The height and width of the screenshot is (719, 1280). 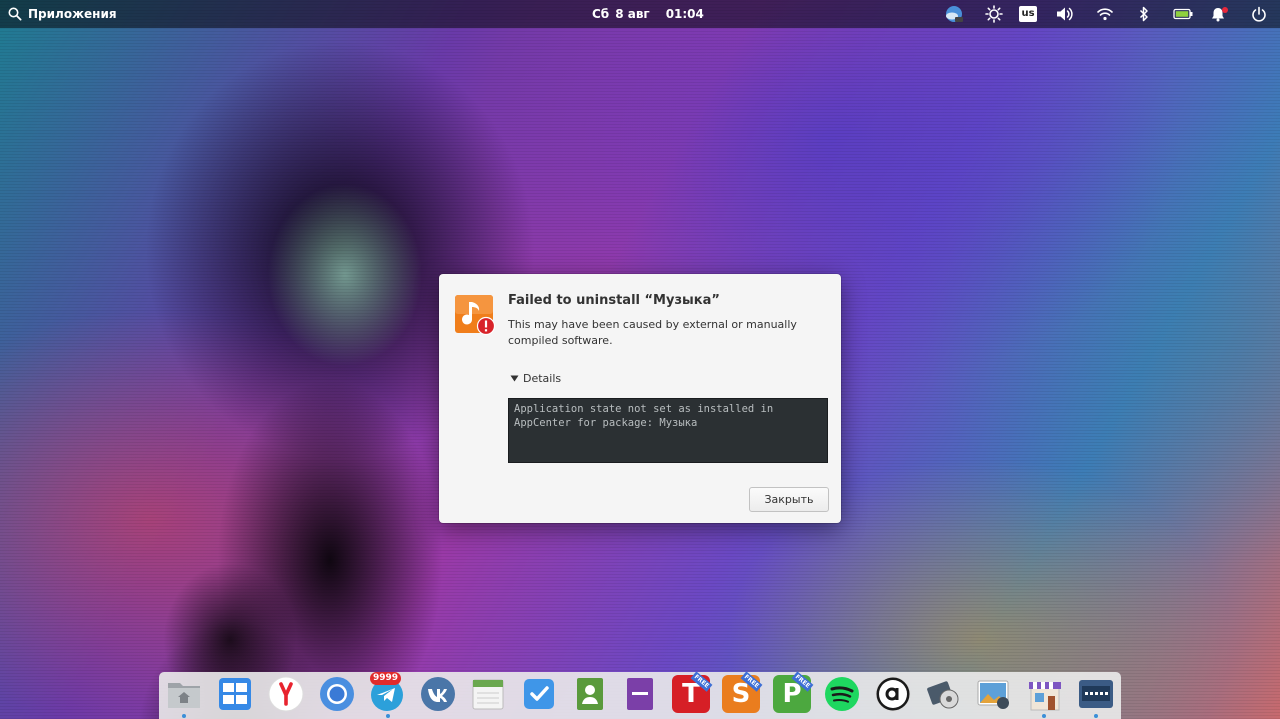 I want to click on yandex-icon, so click(x=286, y=694).